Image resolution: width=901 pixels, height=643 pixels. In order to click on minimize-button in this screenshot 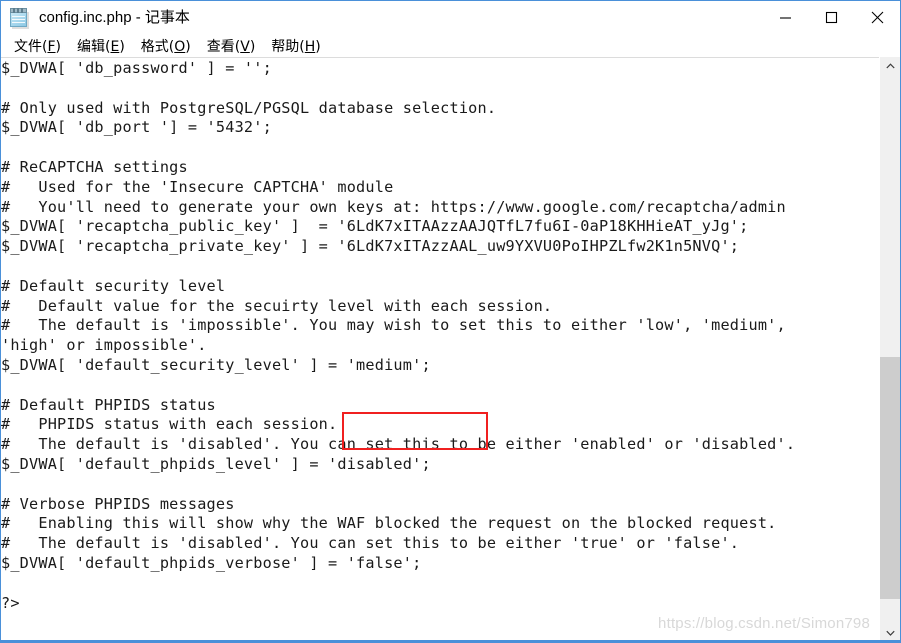, I will do `click(785, 17)`.